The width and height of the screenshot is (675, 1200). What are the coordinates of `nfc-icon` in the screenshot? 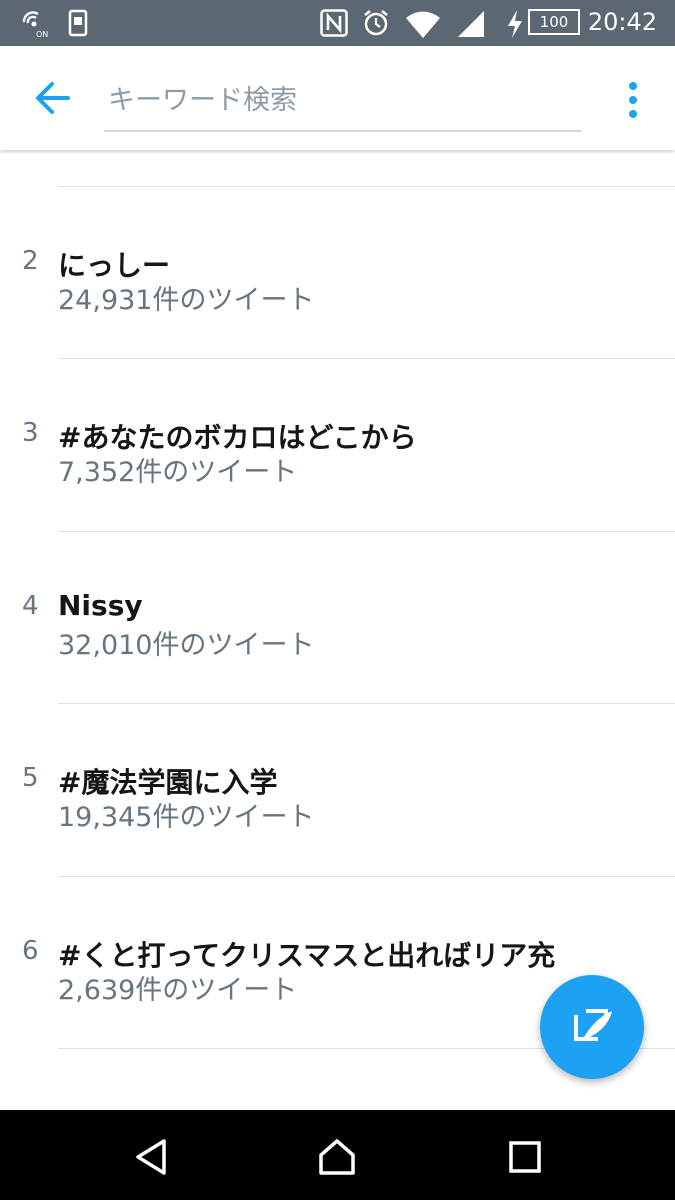 It's located at (334, 23).